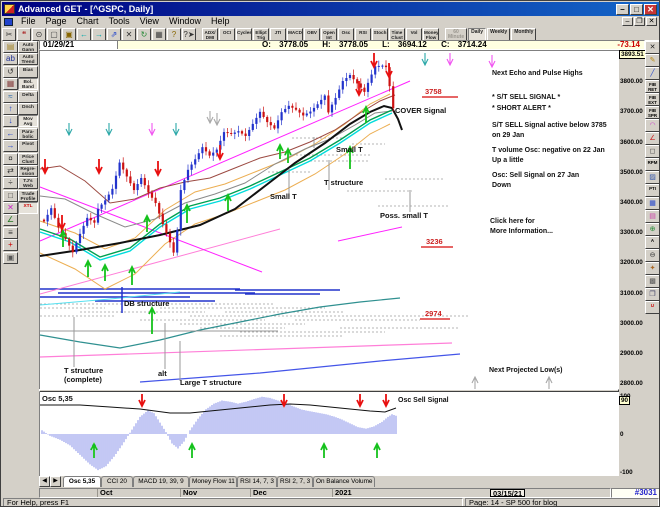 The width and height of the screenshot is (660, 507). I want to click on maximize-button: □, so click(636, 9).